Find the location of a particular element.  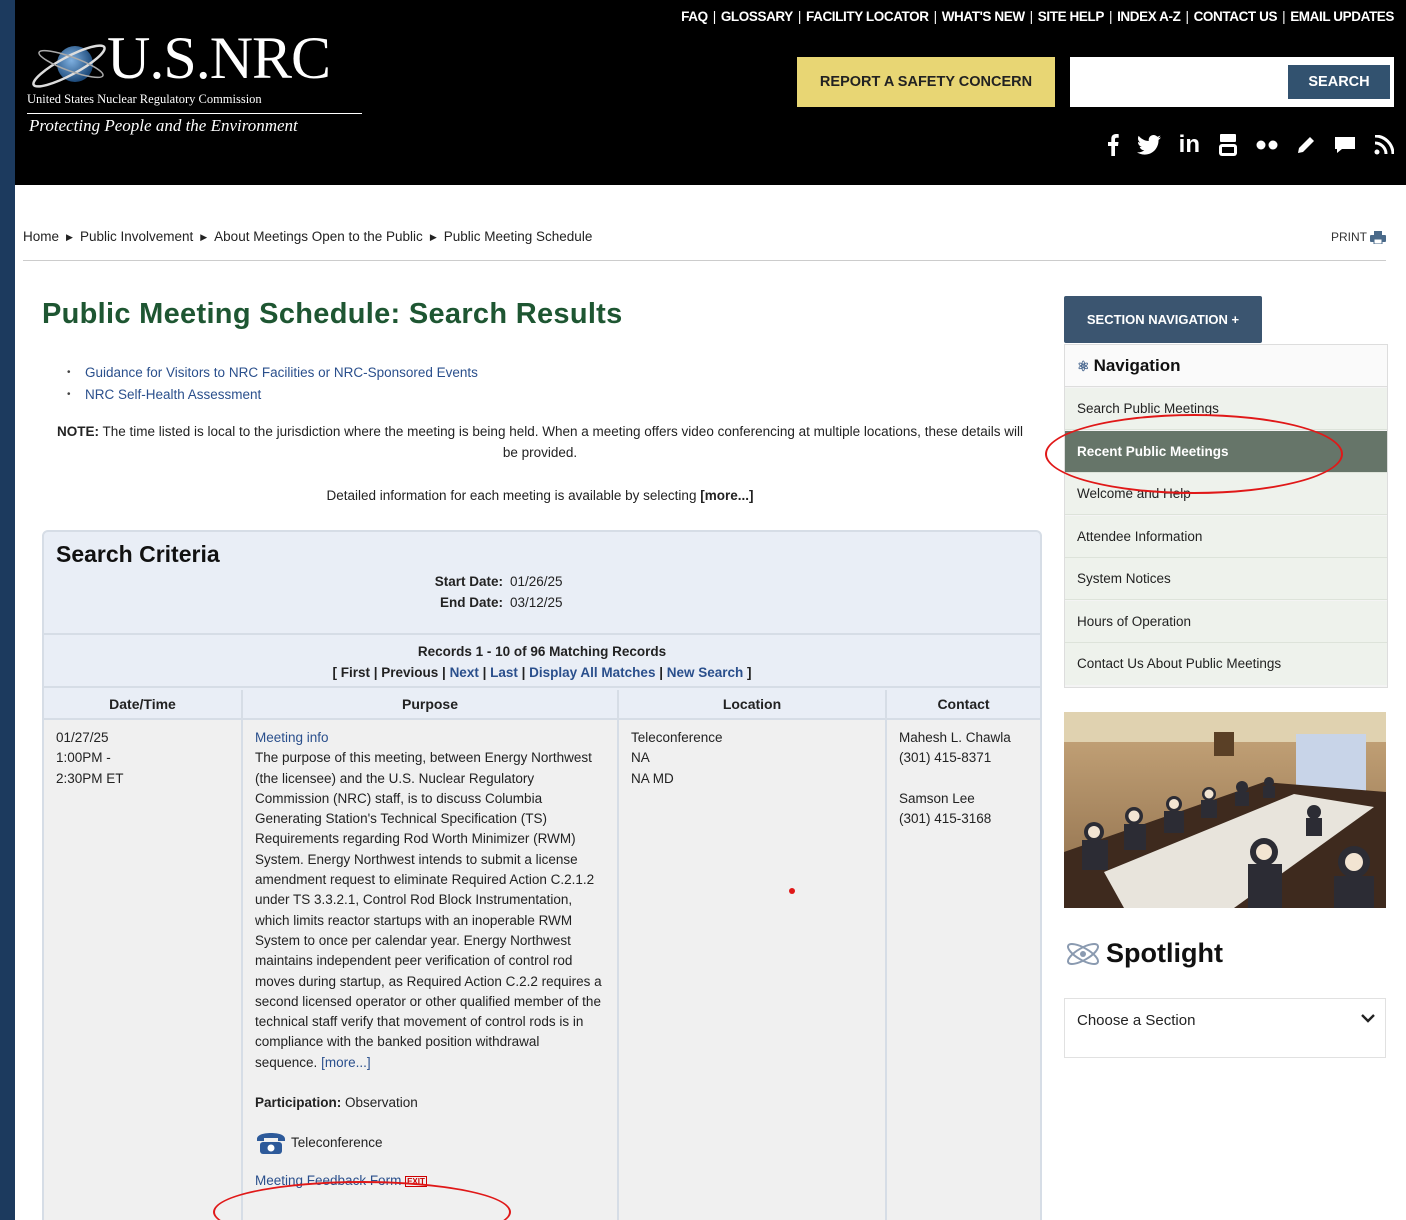

sidebar-item-search-public-meetings: Search Public Meetings is located at coordinates (1226, 409).